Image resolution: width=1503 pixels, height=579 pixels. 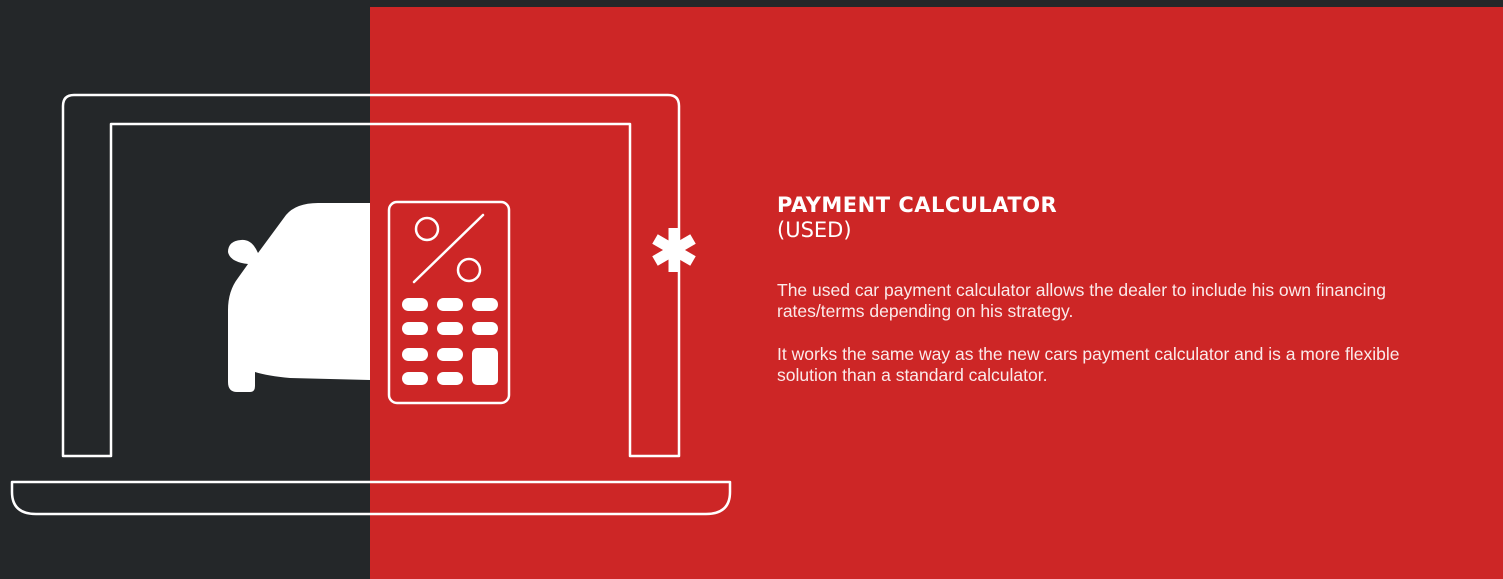 I want to click on asterisk-icon, so click(x=674, y=250).